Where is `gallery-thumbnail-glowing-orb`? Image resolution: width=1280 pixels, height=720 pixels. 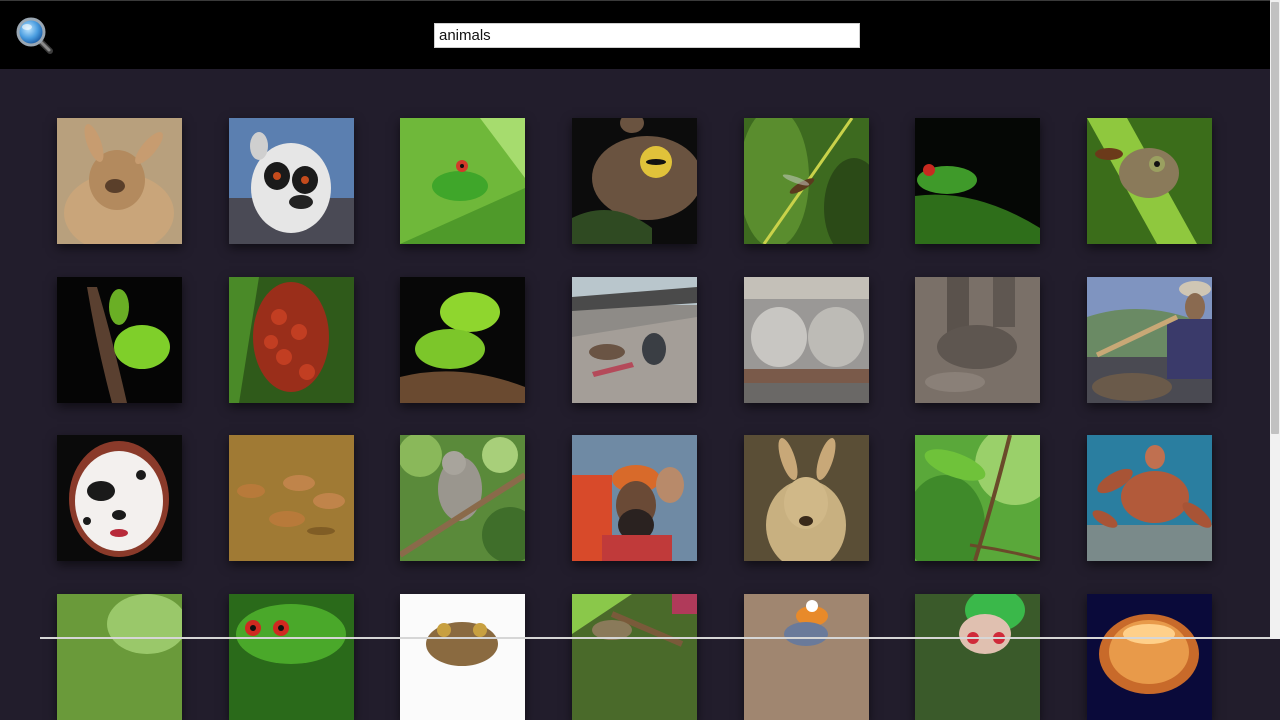 gallery-thumbnail-glowing-orb is located at coordinates (1149, 657).